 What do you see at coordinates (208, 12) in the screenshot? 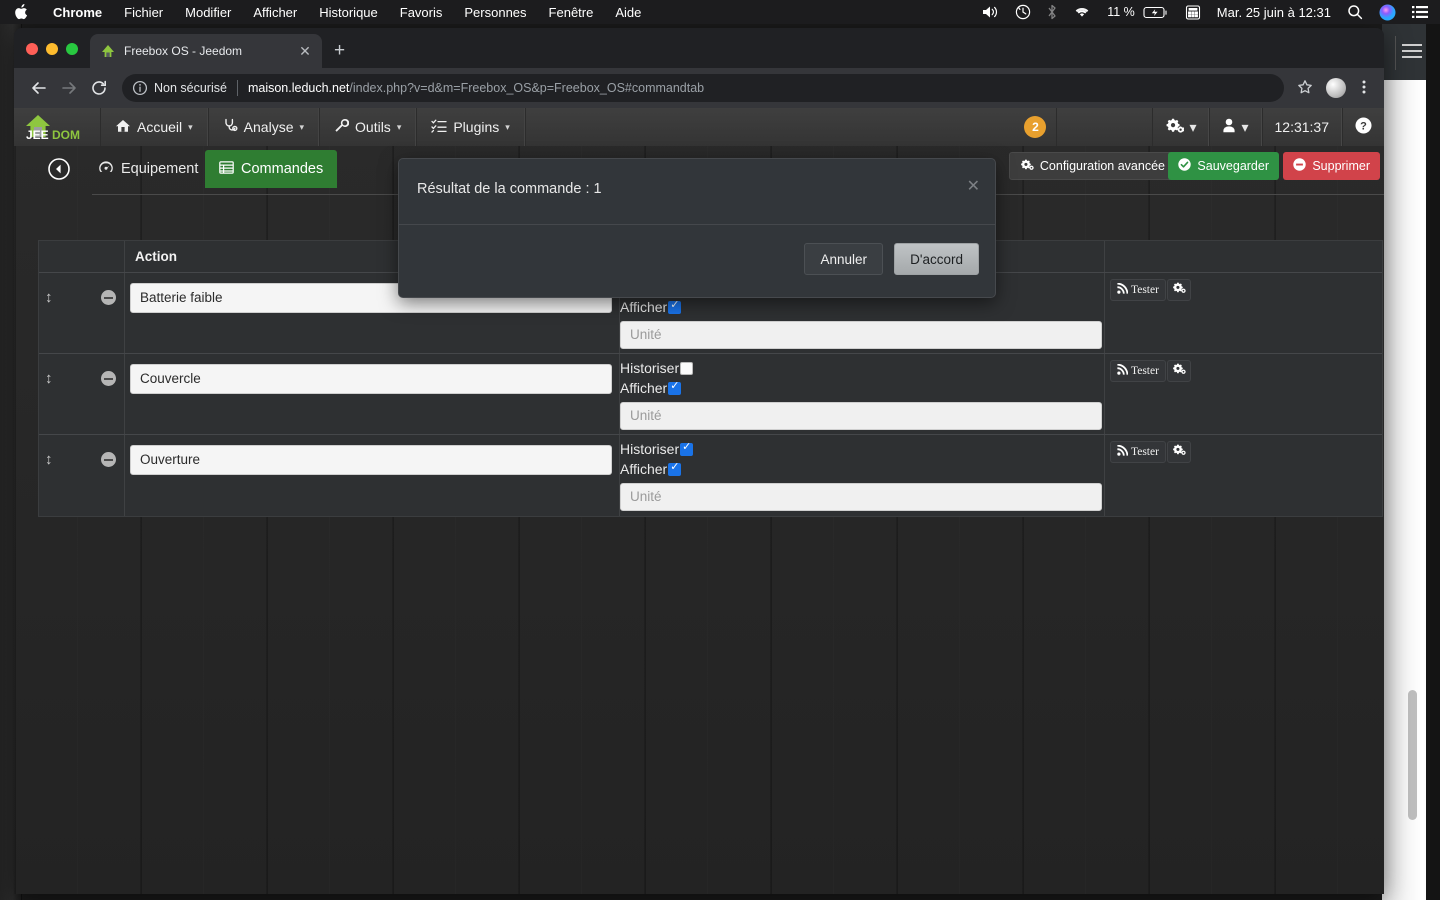
I see `menu-item-modifier: Modifier` at bounding box center [208, 12].